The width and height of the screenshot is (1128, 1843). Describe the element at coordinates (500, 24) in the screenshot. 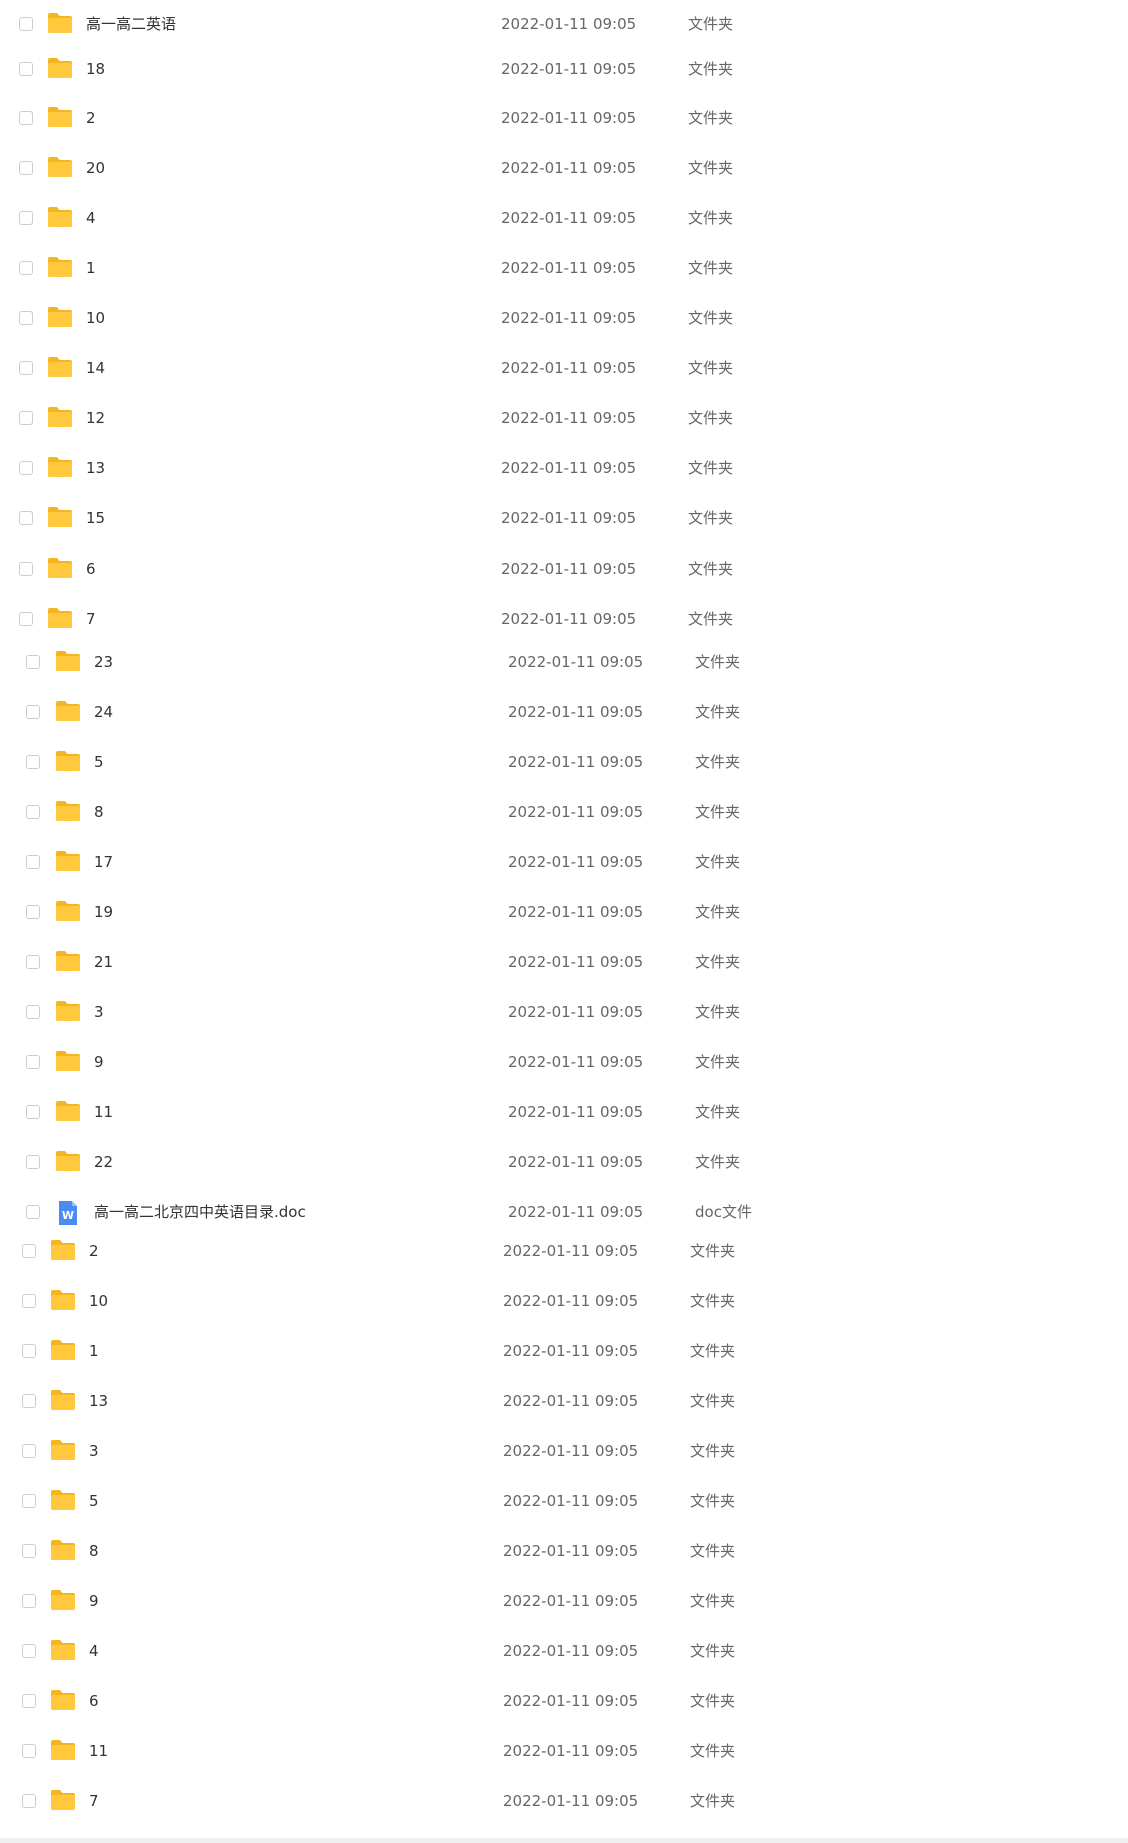

I see `list-item: 高一高二英语 2022-01-11 09:05 文件夹` at that location.